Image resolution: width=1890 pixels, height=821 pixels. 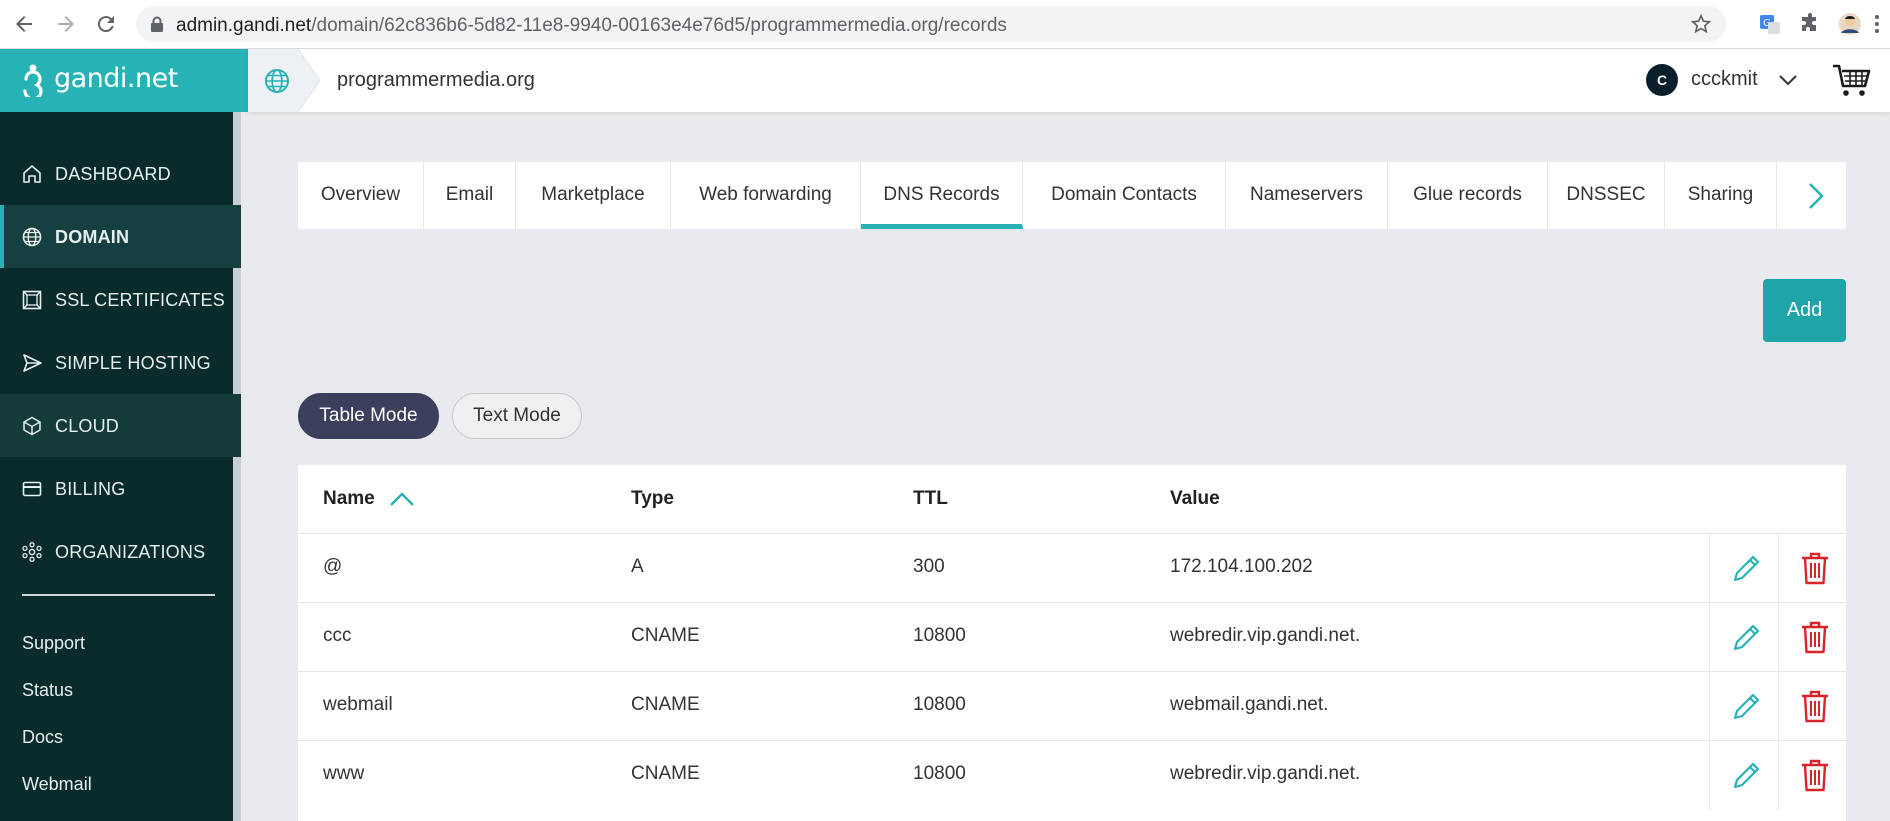 I want to click on credit-card-icon, so click(x=32, y=489).